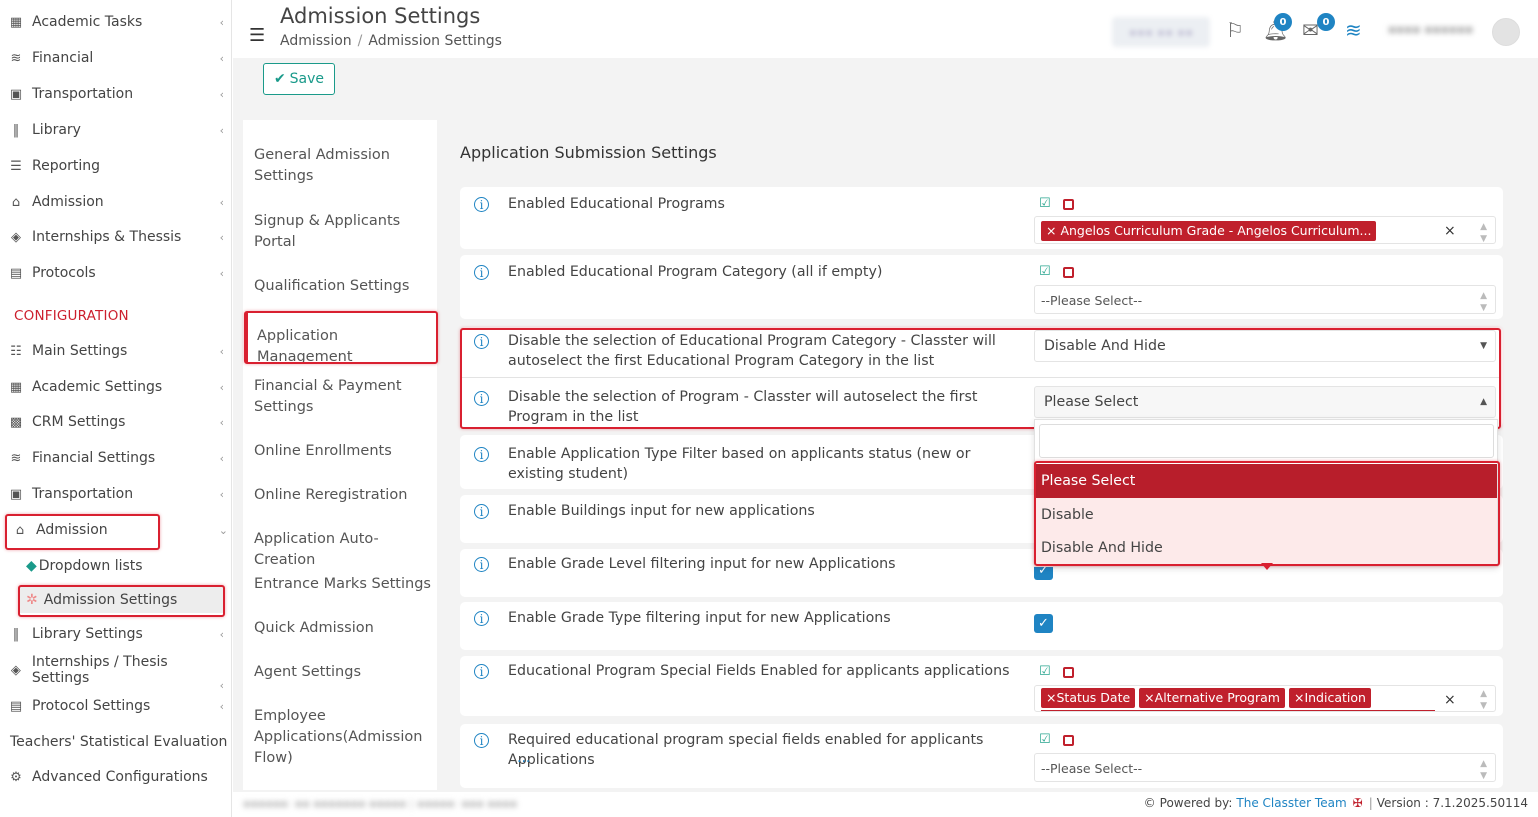 This screenshot has height=817, width=1538. I want to click on sidebar-item-protocol-settings: ▤ Protocol Settings ‹, so click(117, 706).